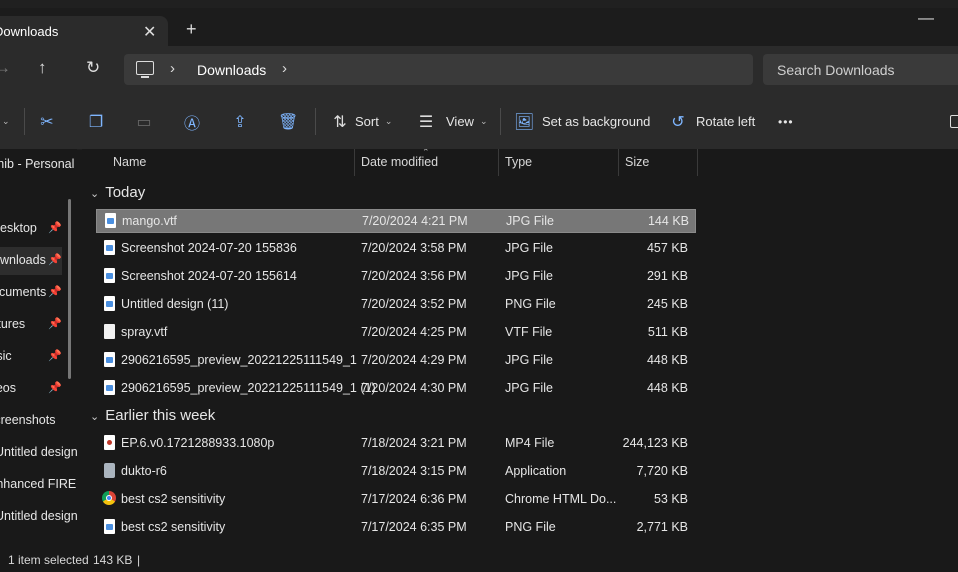 The height and width of the screenshot is (572, 958). What do you see at coordinates (209, 248) in the screenshot?
I see `file-name: Screenshot 2024-07-20 155836` at bounding box center [209, 248].